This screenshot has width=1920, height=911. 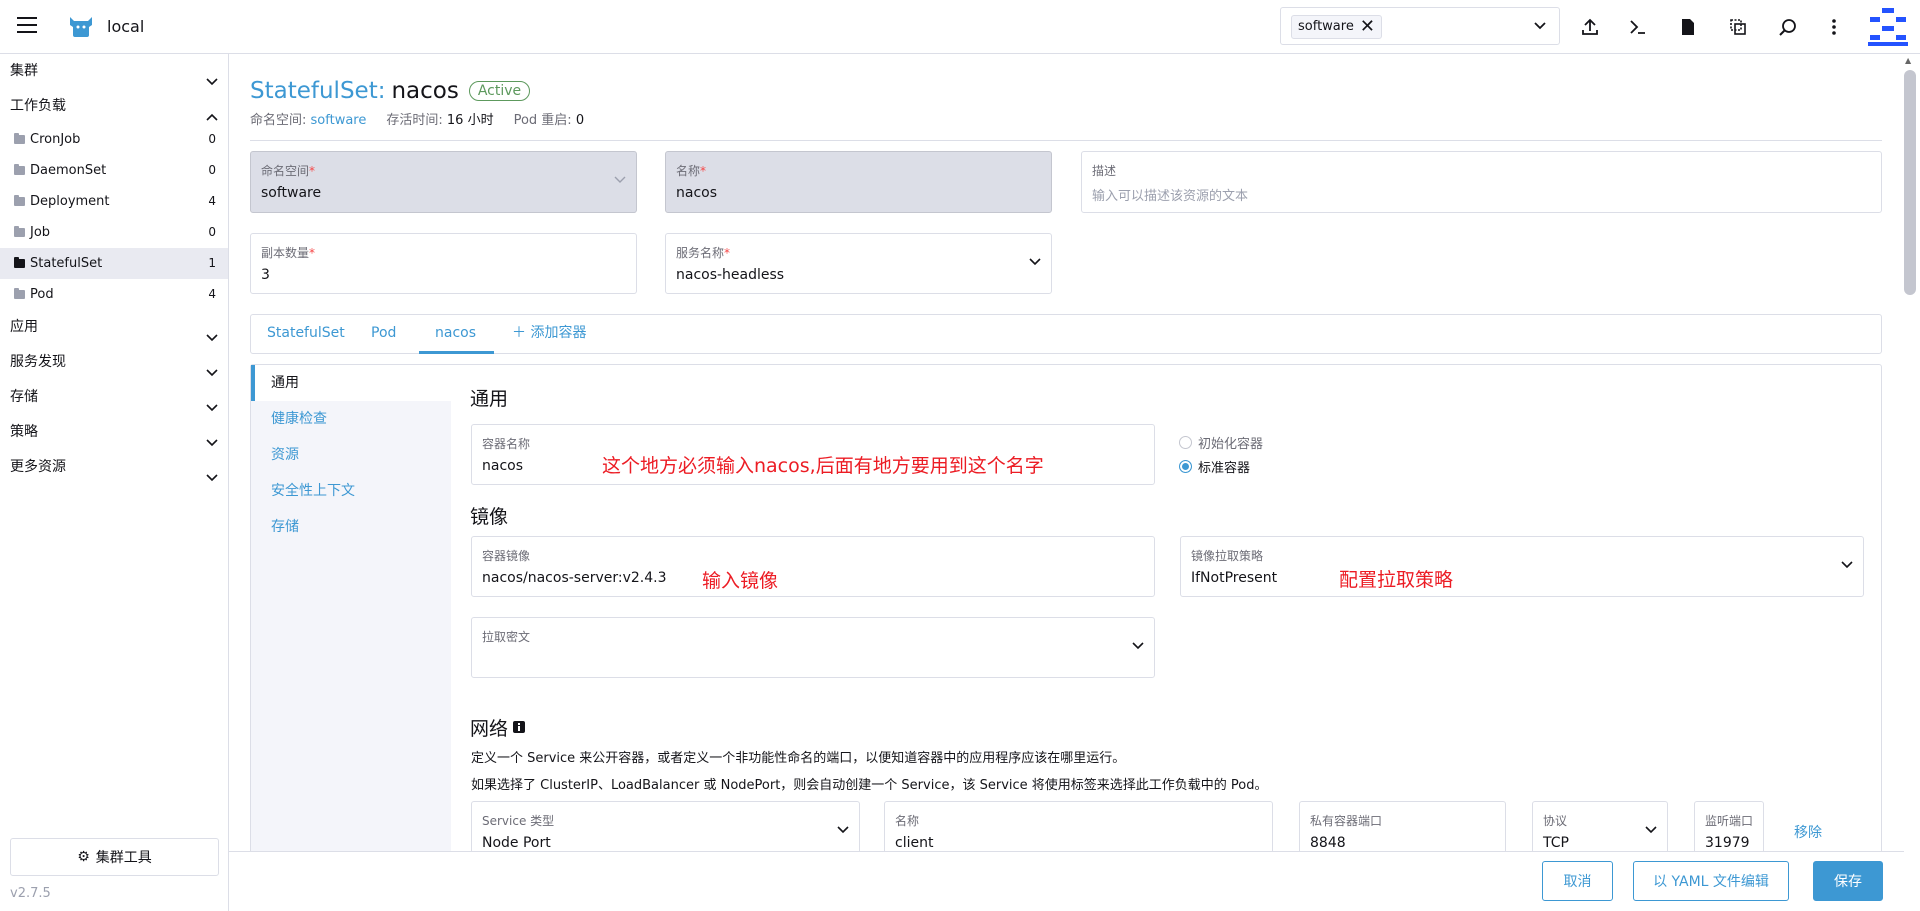 I want to click on search-icon, so click(x=1788, y=27).